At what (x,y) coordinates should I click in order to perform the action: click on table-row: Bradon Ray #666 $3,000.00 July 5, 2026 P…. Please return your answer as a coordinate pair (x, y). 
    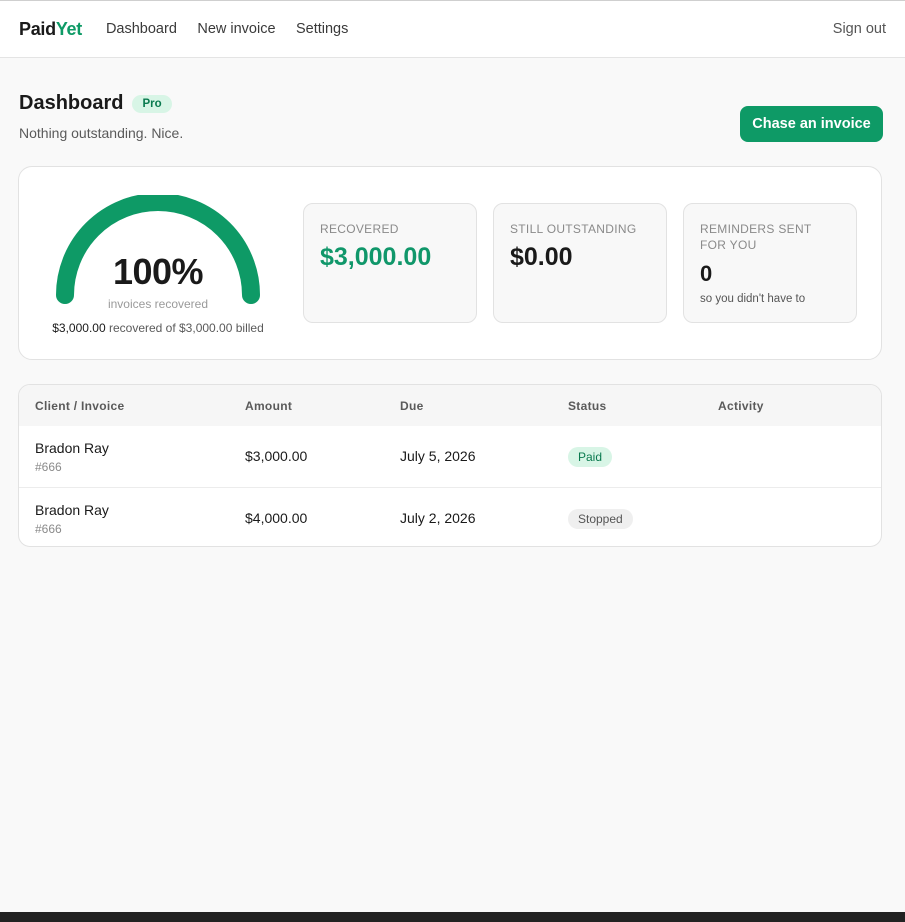
    Looking at the image, I should click on (450, 456).